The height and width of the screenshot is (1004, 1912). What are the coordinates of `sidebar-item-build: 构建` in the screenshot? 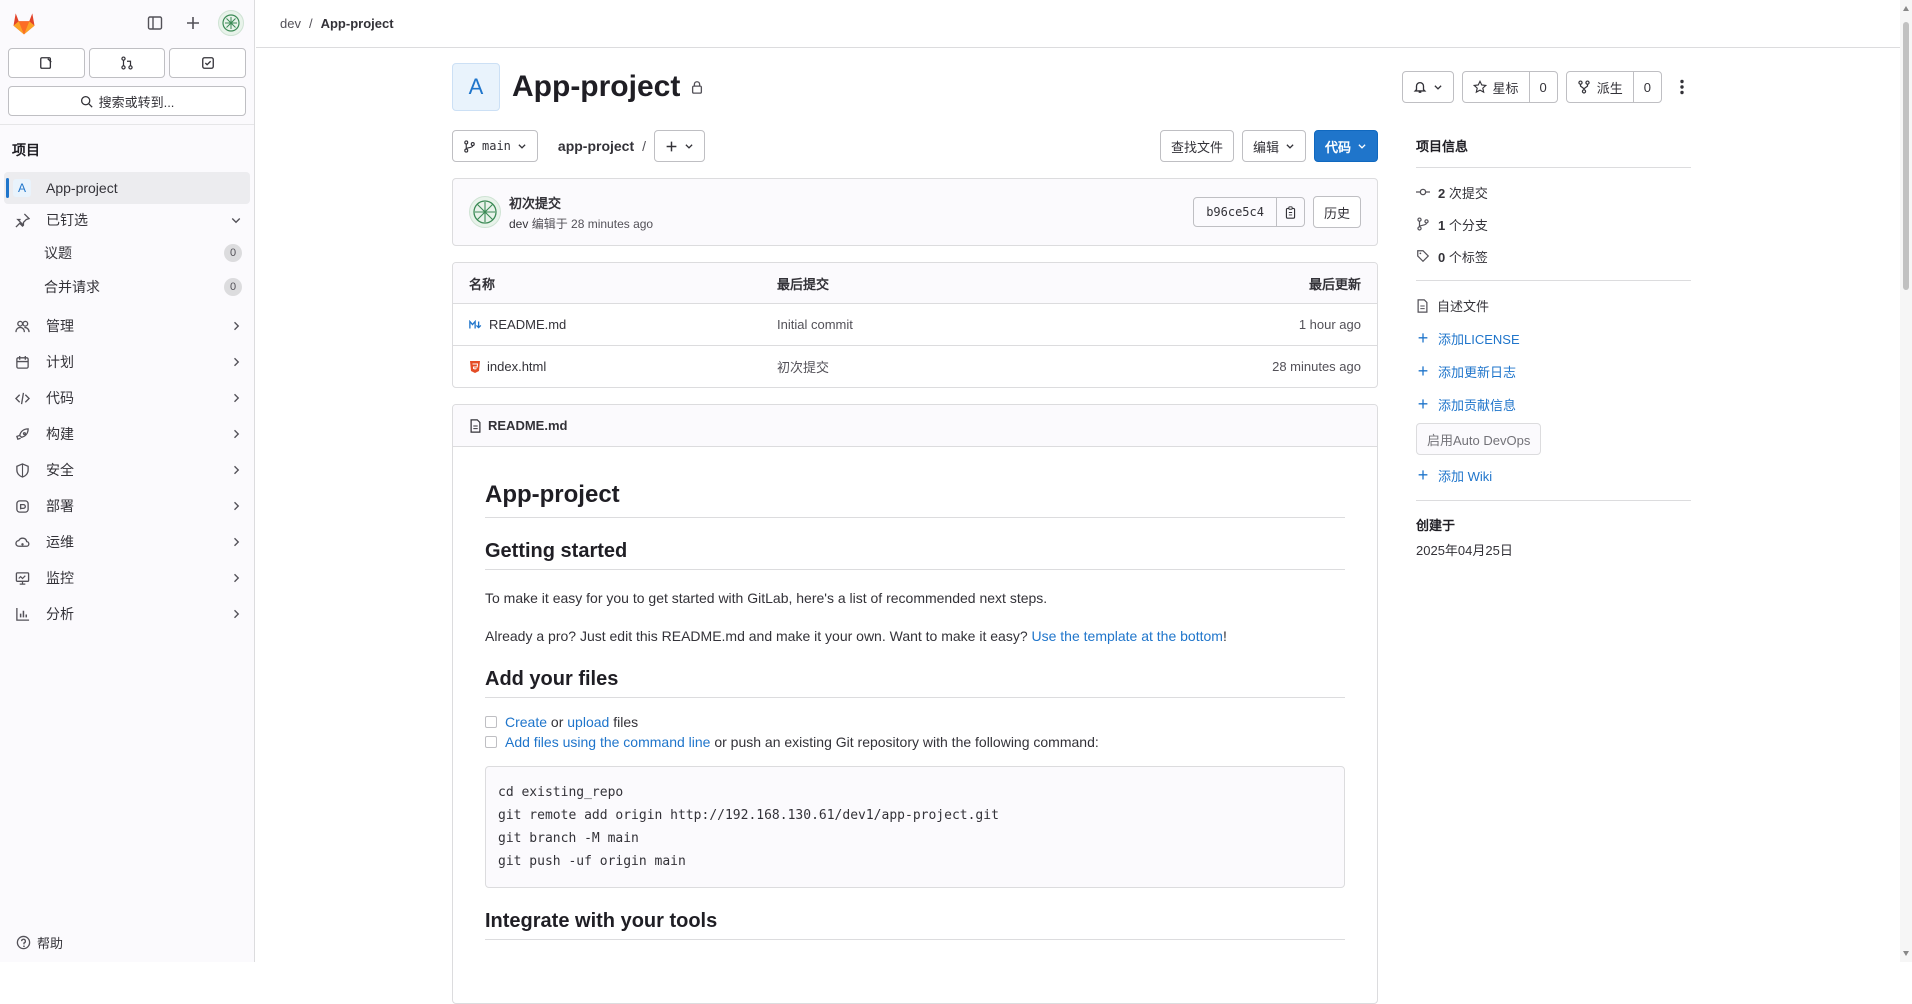 It's located at (127, 434).